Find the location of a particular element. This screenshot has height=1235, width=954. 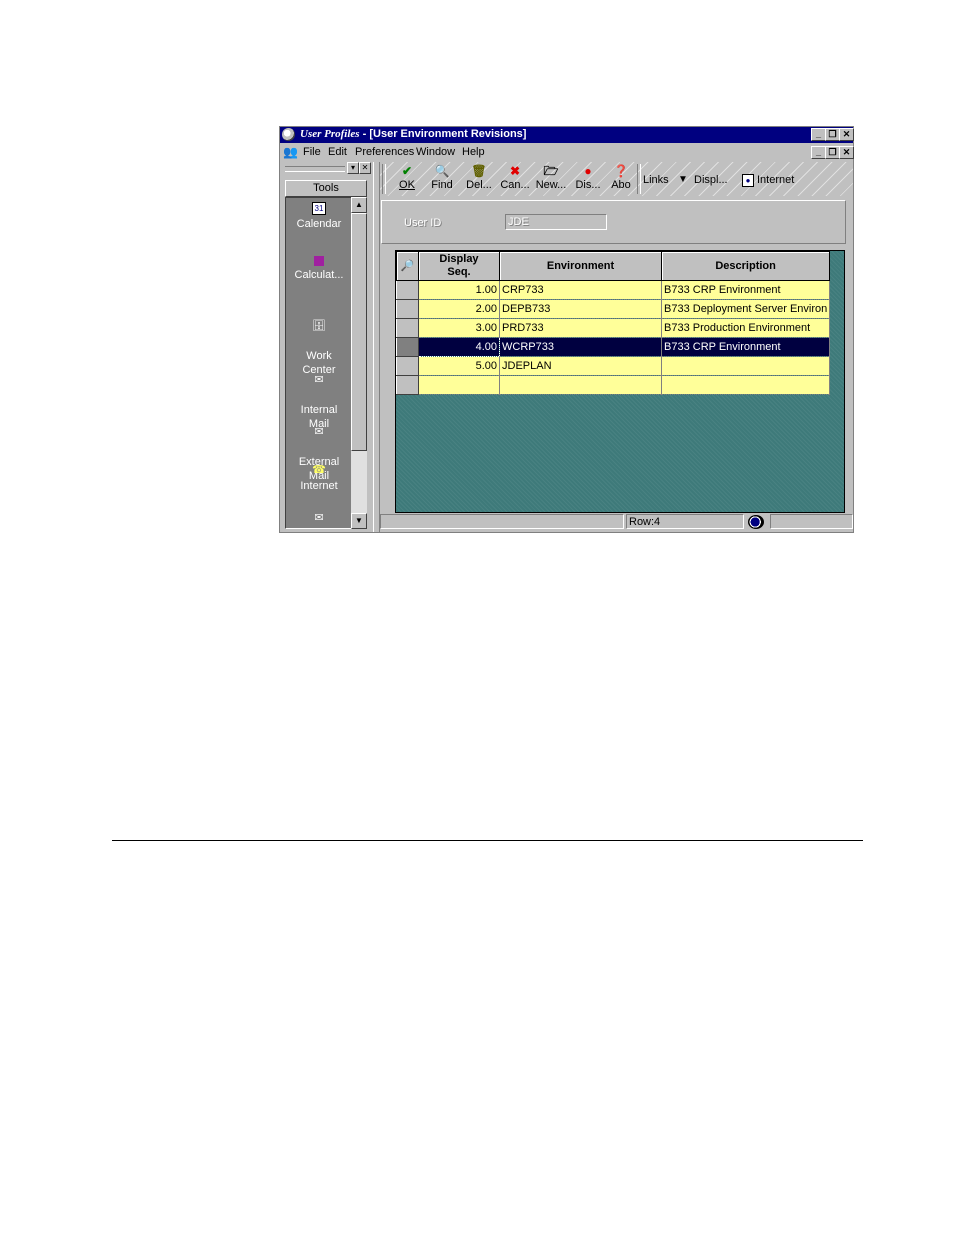

new-folder-icon: 🗁 is located at coordinates (551, 171).